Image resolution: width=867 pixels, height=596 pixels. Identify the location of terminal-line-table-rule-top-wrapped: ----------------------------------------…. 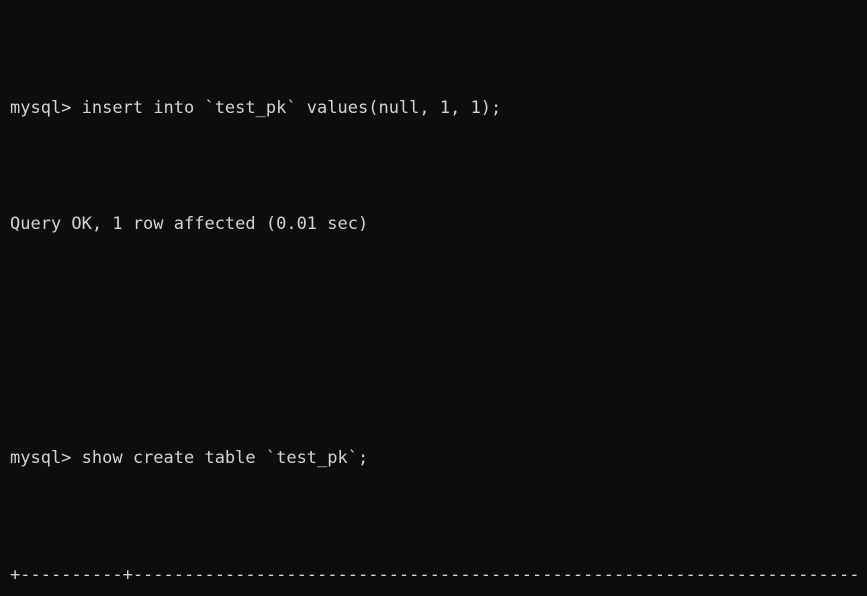
(438, 593).